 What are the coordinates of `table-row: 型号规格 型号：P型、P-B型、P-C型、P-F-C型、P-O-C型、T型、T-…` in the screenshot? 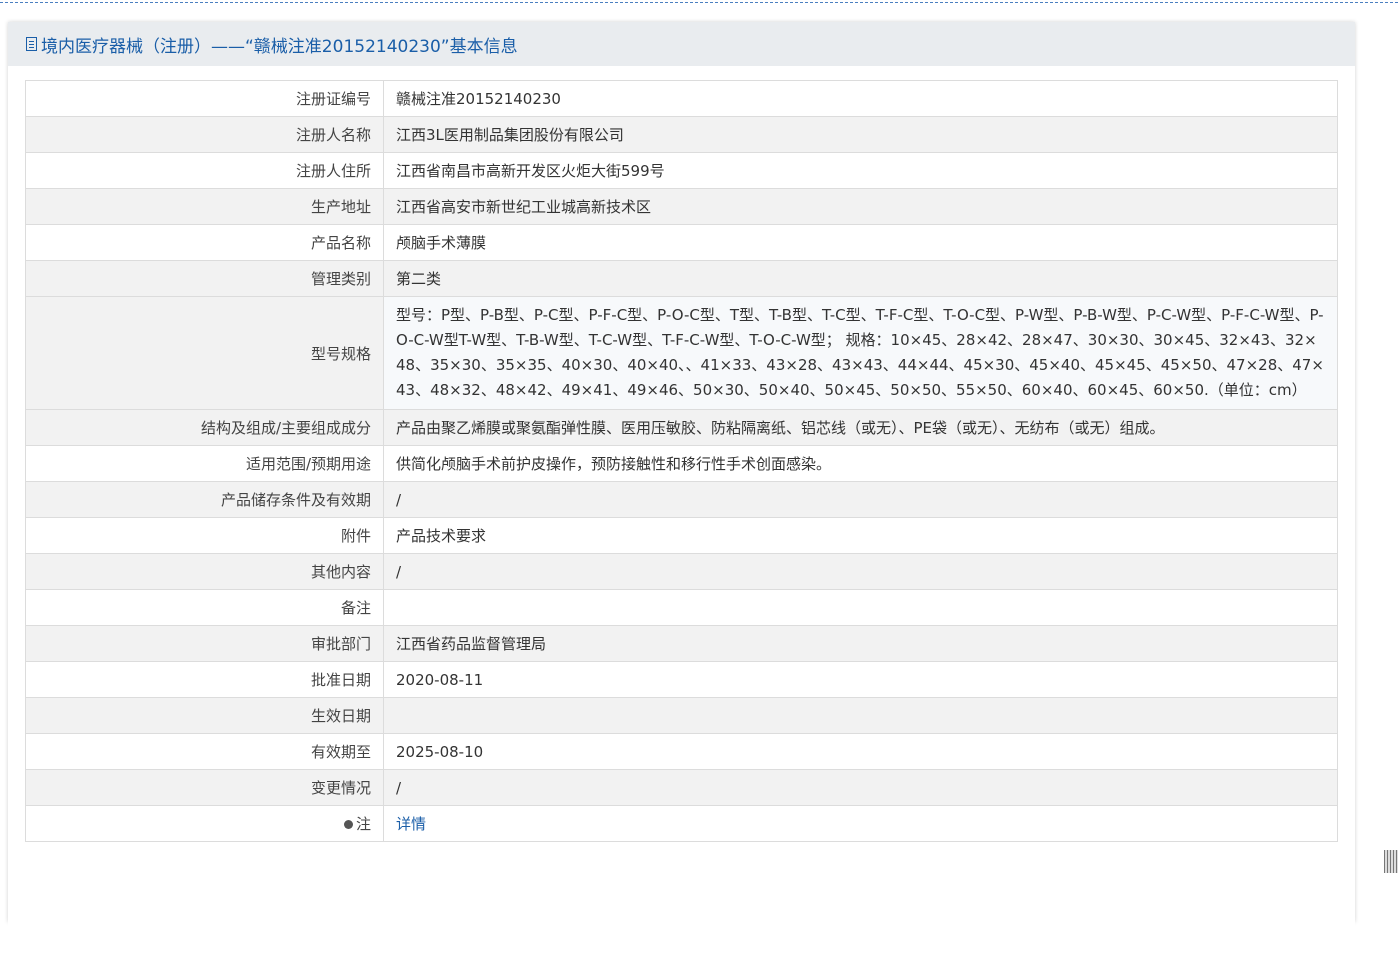 It's located at (681, 353).